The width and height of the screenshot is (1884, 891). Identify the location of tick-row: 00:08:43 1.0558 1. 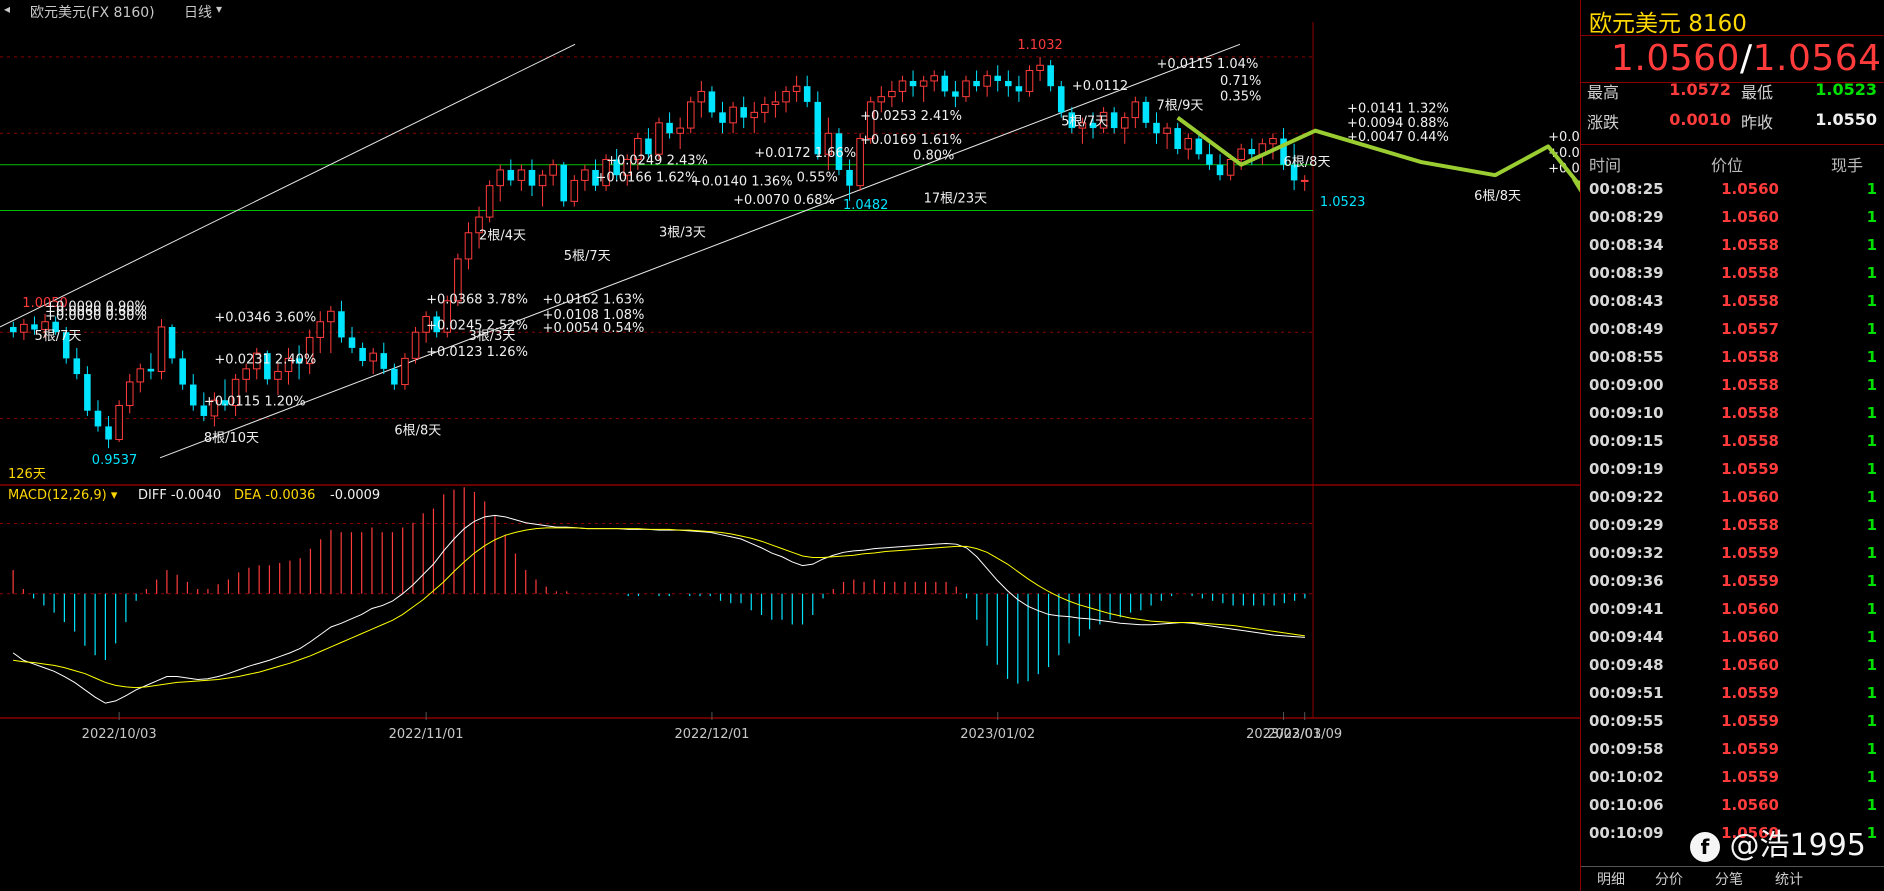
(1732, 302).